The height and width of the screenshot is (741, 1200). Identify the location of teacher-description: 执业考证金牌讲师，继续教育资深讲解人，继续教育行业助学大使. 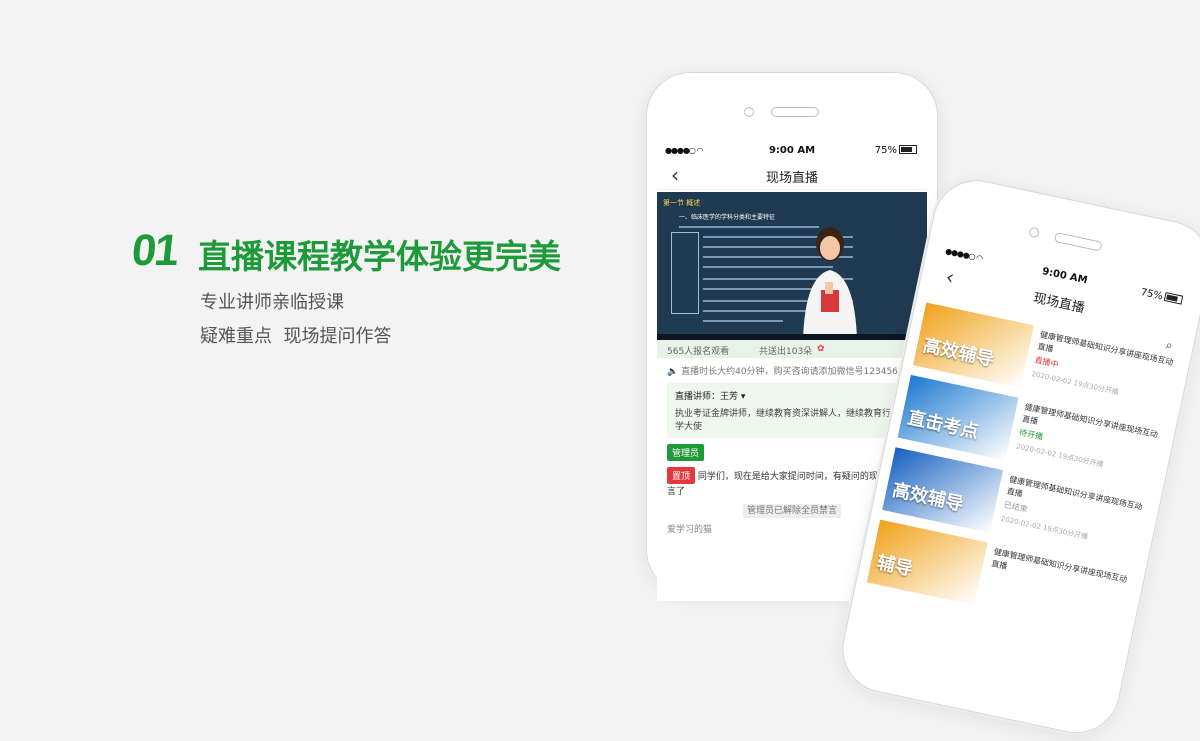
(792, 420).